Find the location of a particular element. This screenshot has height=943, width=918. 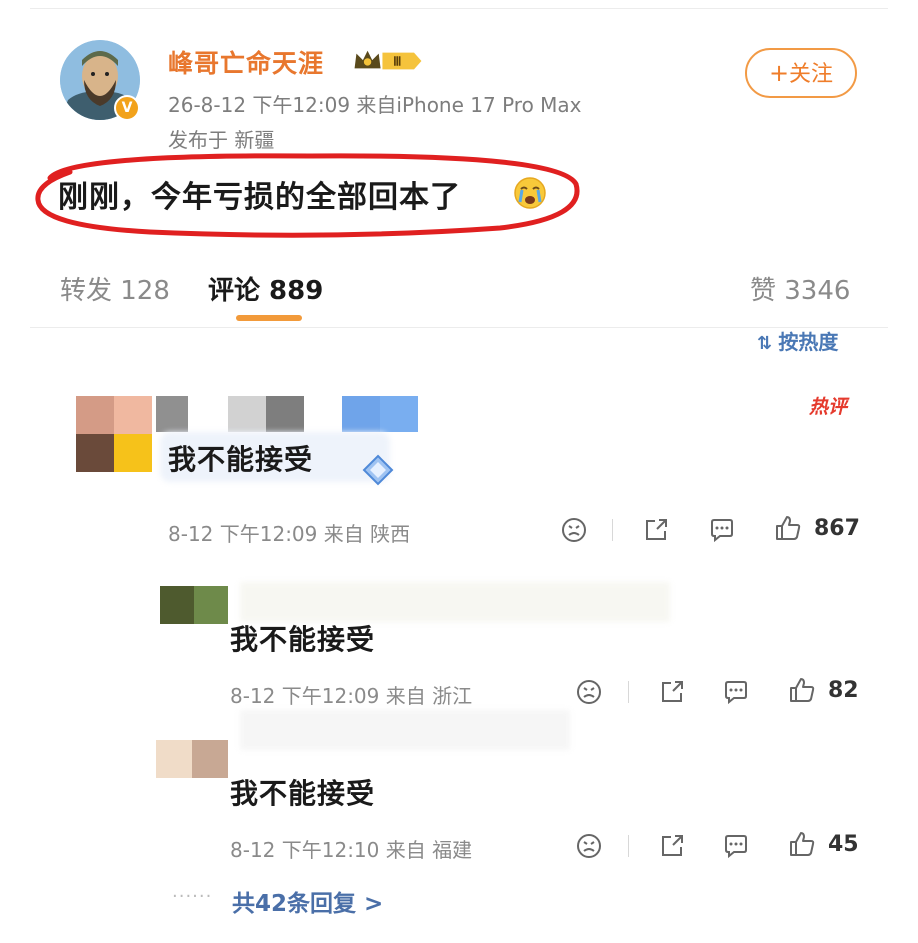

comment-username-redacted is located at coordinates (289, 414).